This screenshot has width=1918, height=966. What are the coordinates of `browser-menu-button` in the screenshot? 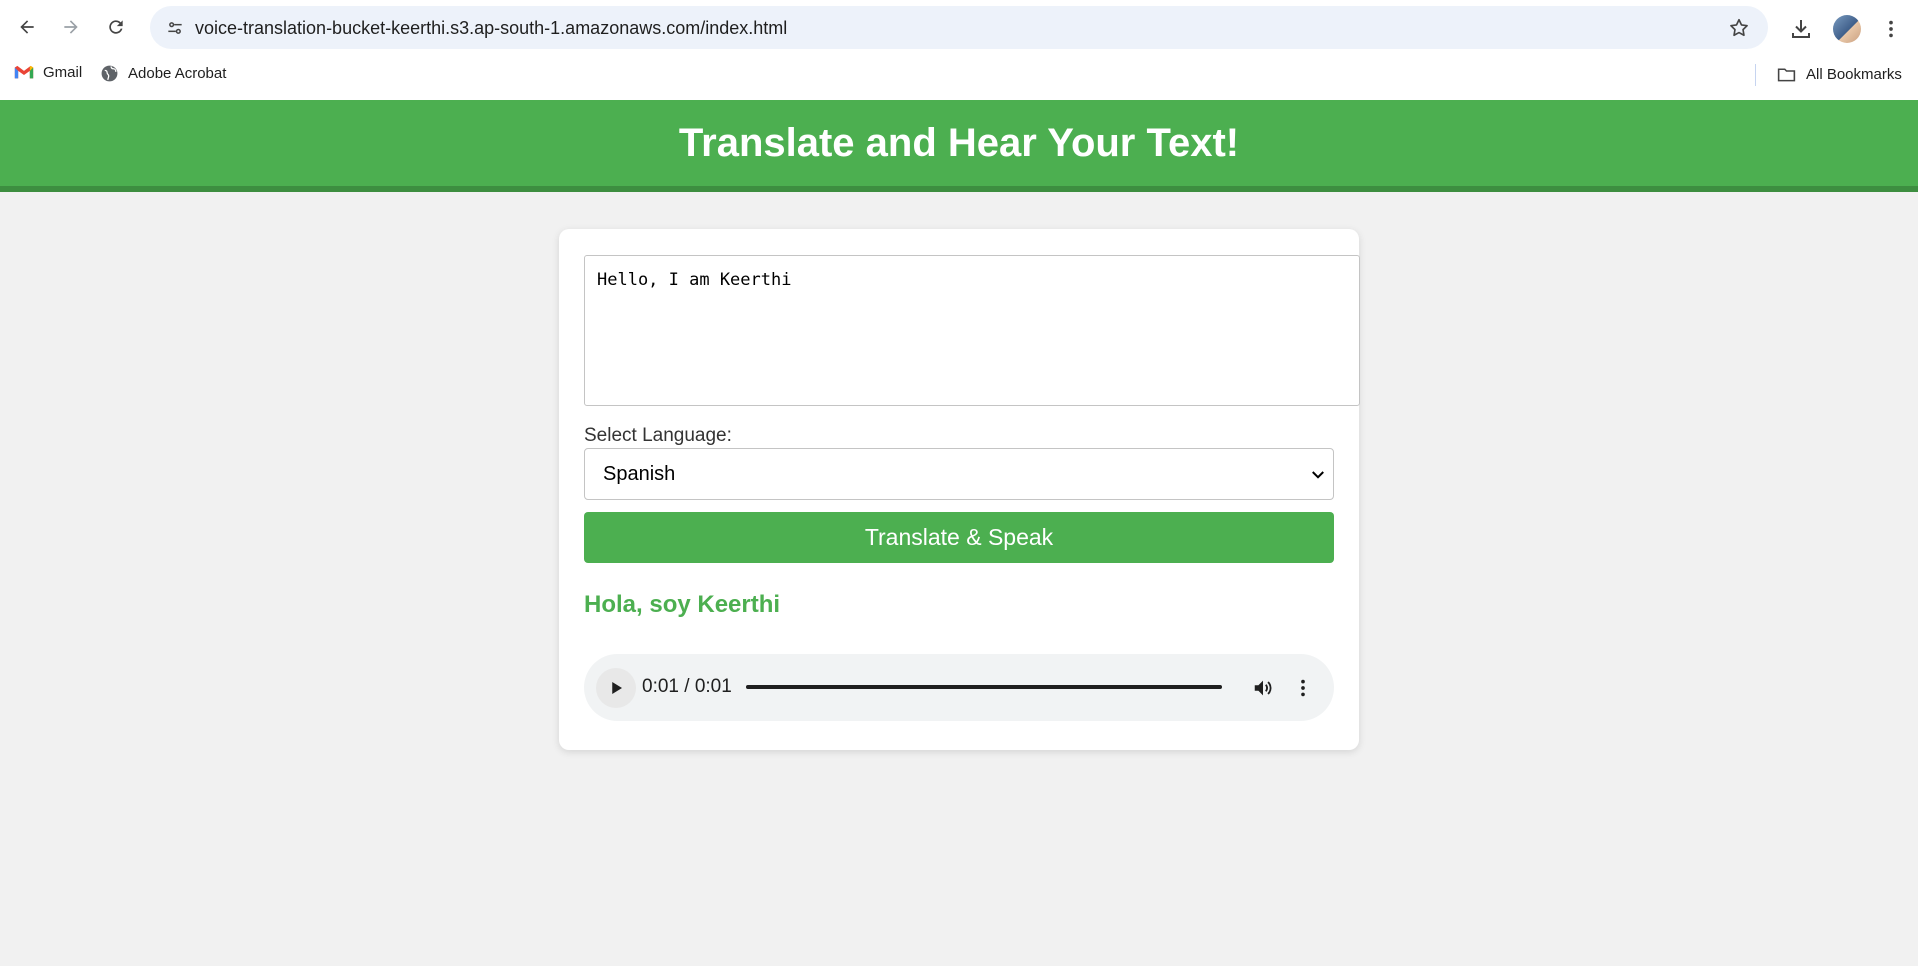 It's located at (1891, 29).